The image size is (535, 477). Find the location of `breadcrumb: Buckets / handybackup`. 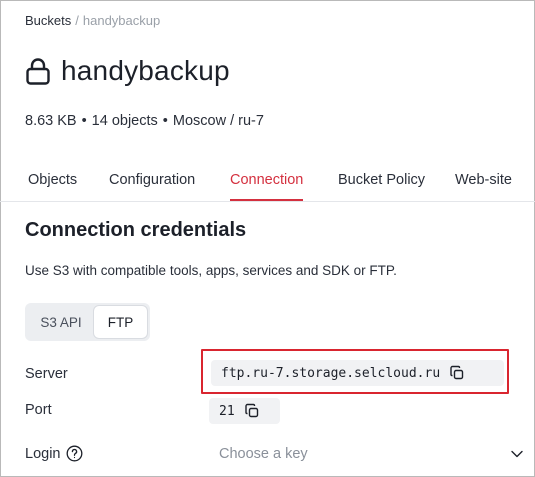

breadcrumb: Buckets / handybackup is located at coordinates (92, 20).